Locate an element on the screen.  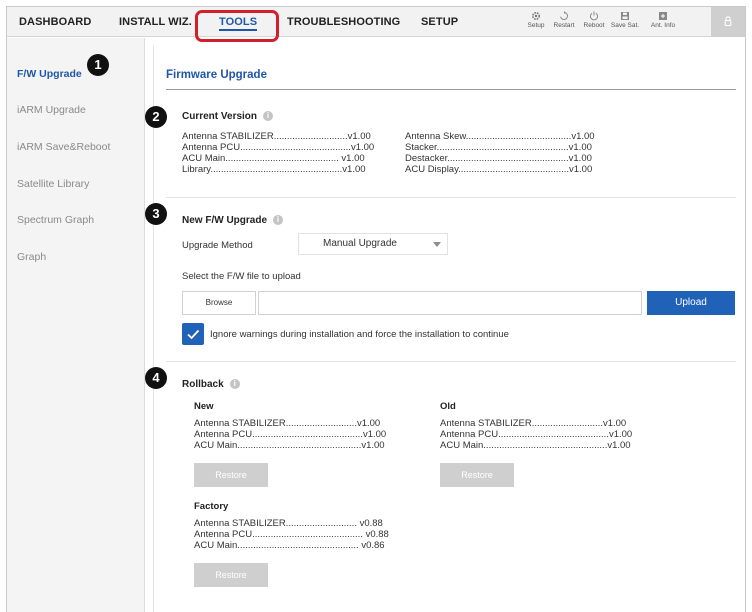
lock-button is located at coordinates (728, 22).